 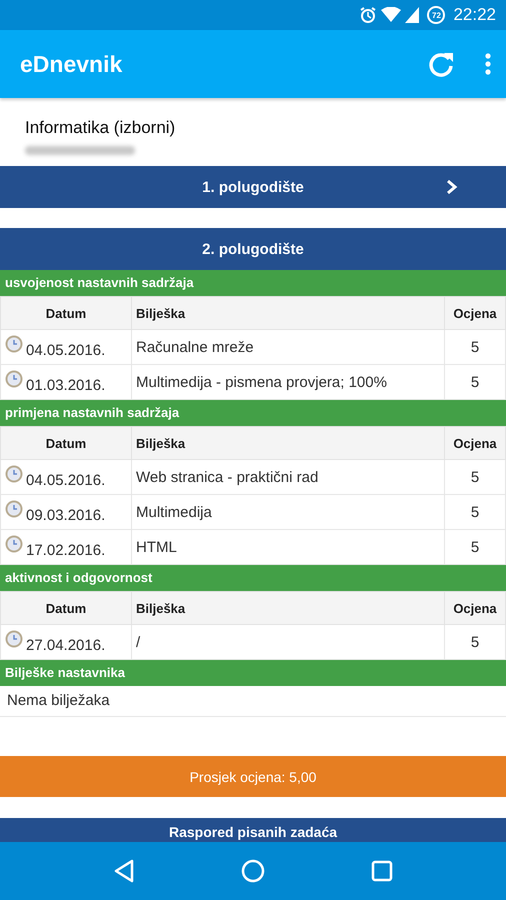 What do you see at coordinates (253, 187) in the screenshot?
I see `semester-header: 1. polugodište` at bounding box center [253, 187].